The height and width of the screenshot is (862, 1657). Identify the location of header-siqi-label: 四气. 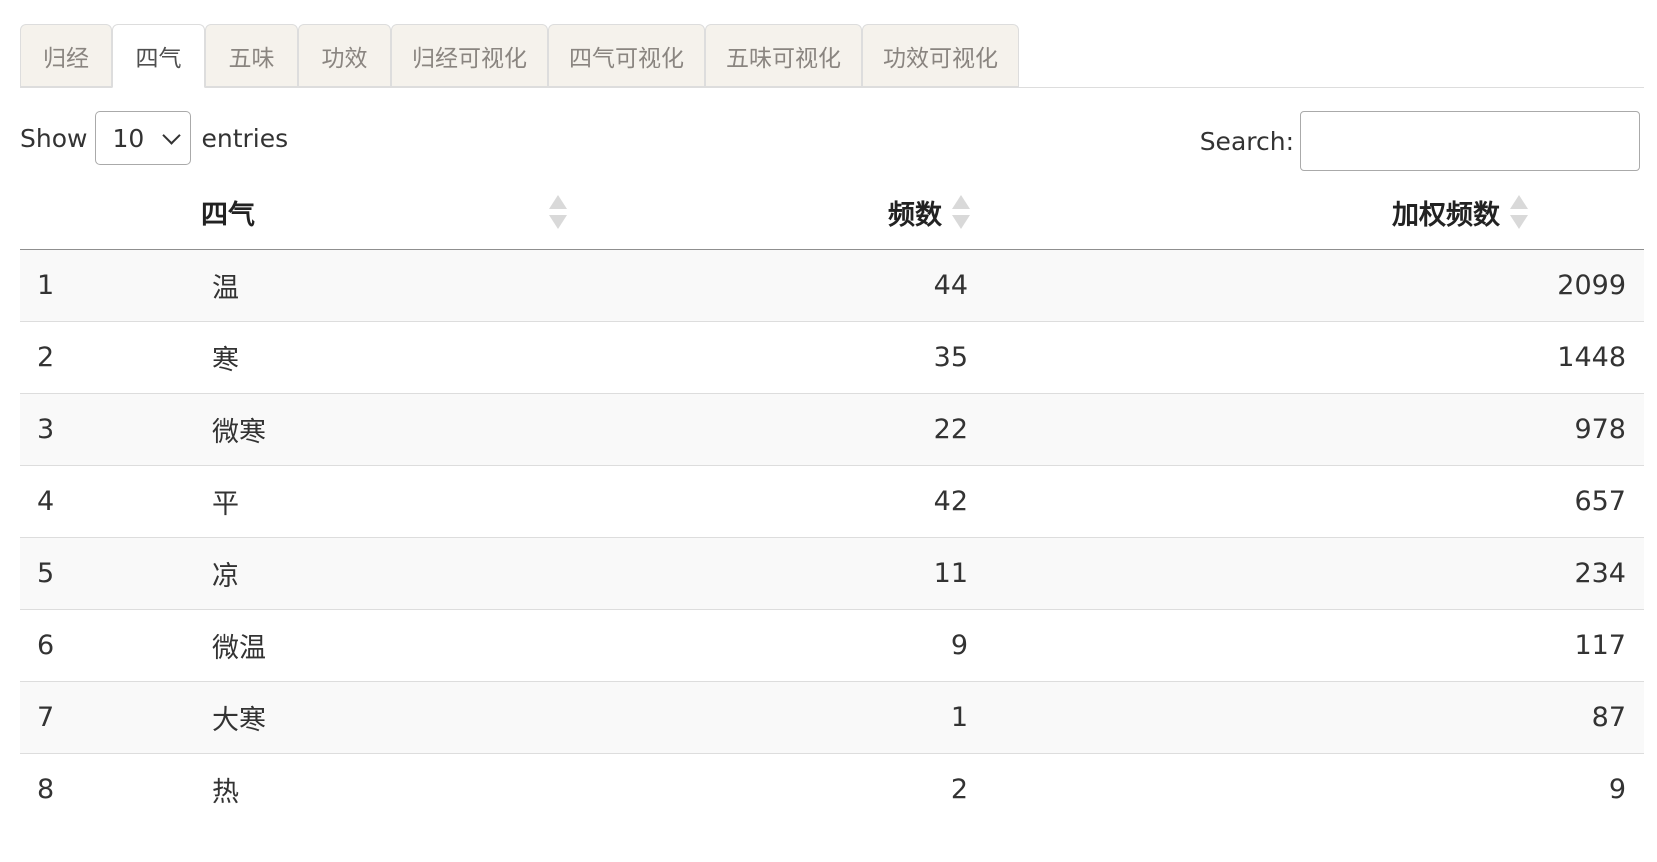
(228, 215).